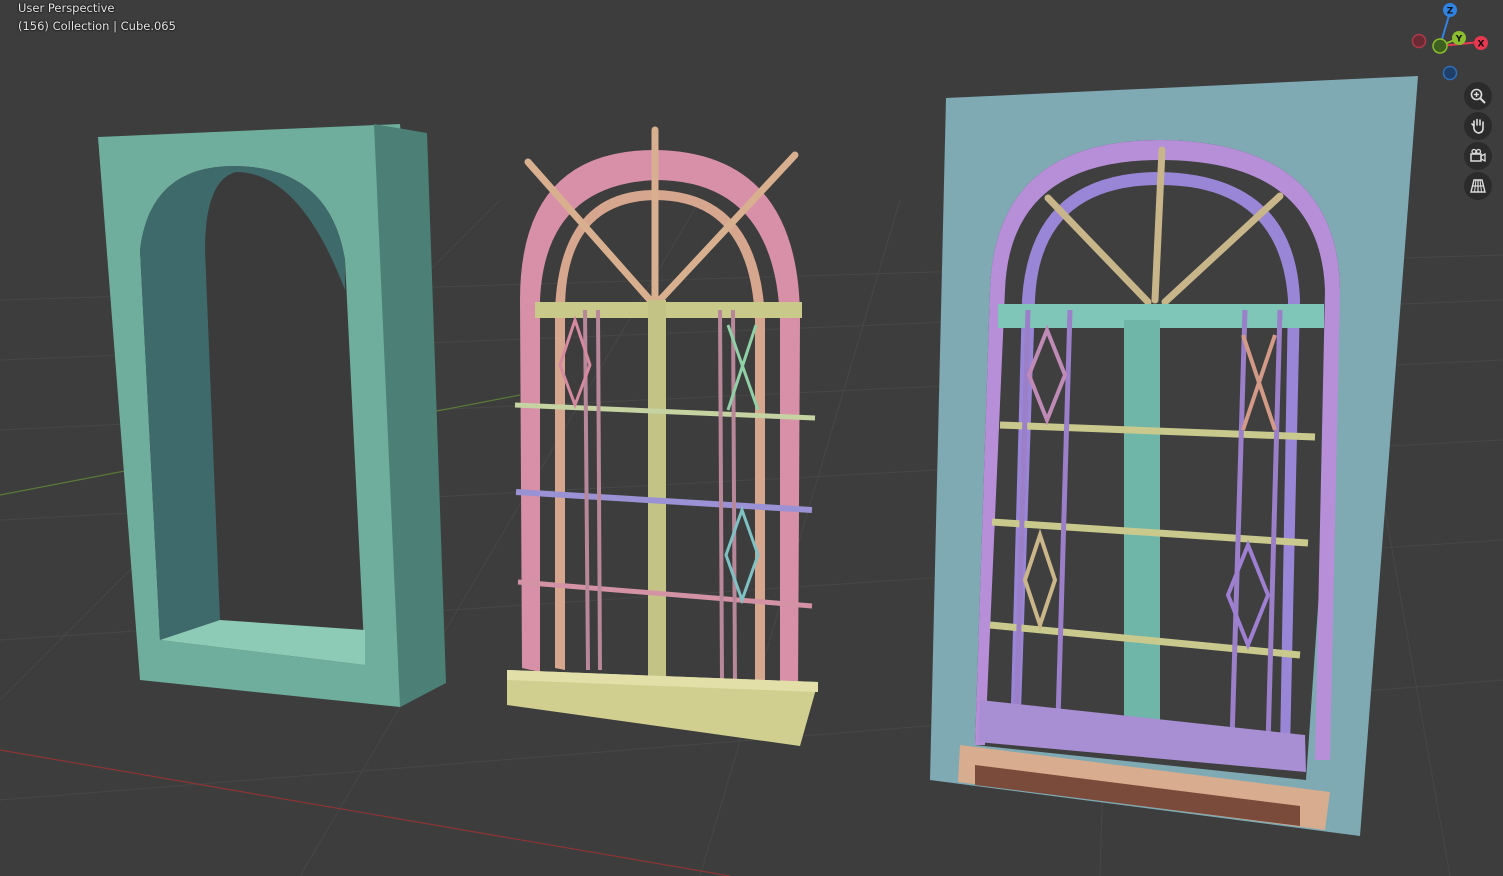 The height and width of the screenshot is (876, 1503). I want to click on camera-view-button, so click(1478, 156).